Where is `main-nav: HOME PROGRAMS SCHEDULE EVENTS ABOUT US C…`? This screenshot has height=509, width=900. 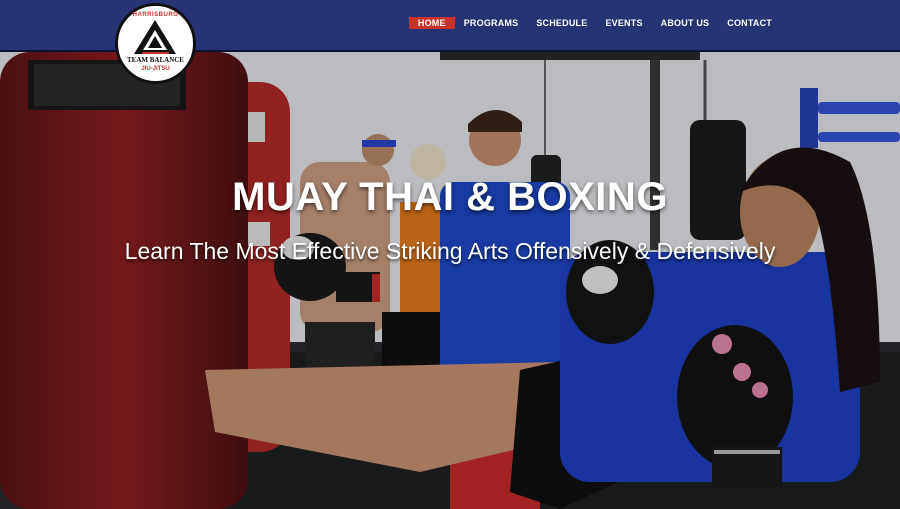
main-nav: HOME PROGRAMS SCHEDULE EVENTS ABOUT US C… is located at coordinates (594, 23).